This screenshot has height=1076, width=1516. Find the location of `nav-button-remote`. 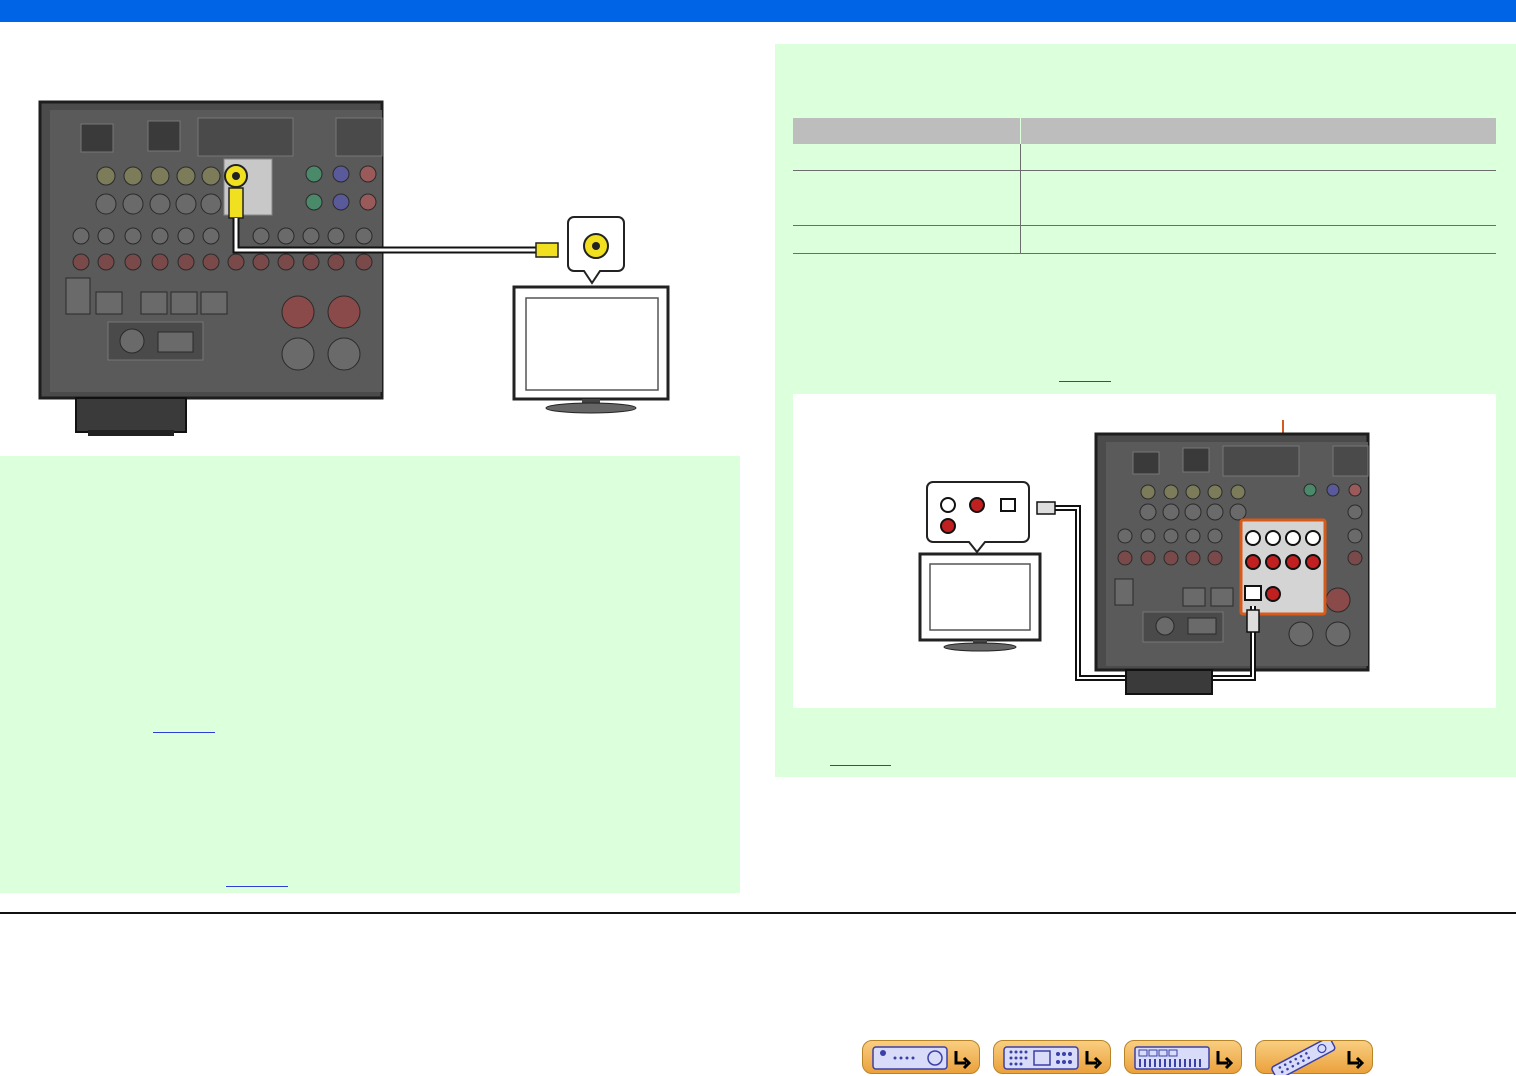

nav-button-remote is located at coordinates (1314, 1057).